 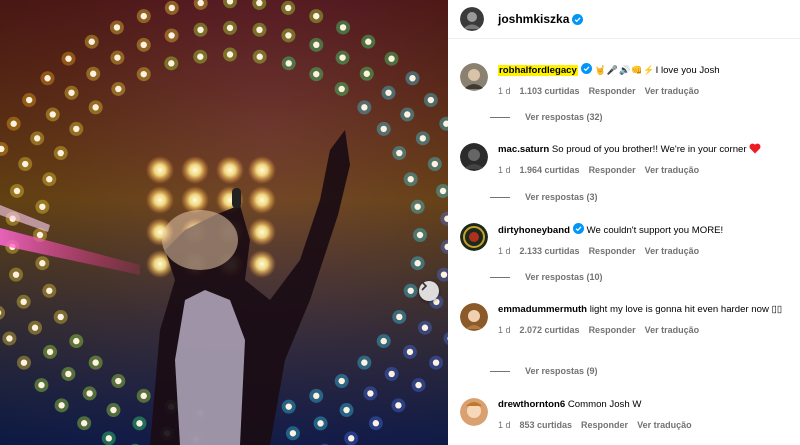 What do you see at coordinates (550, 330) in the screenshot?
I see `likes-count: 2.072 curtidas` at bounding box center [550, 330].